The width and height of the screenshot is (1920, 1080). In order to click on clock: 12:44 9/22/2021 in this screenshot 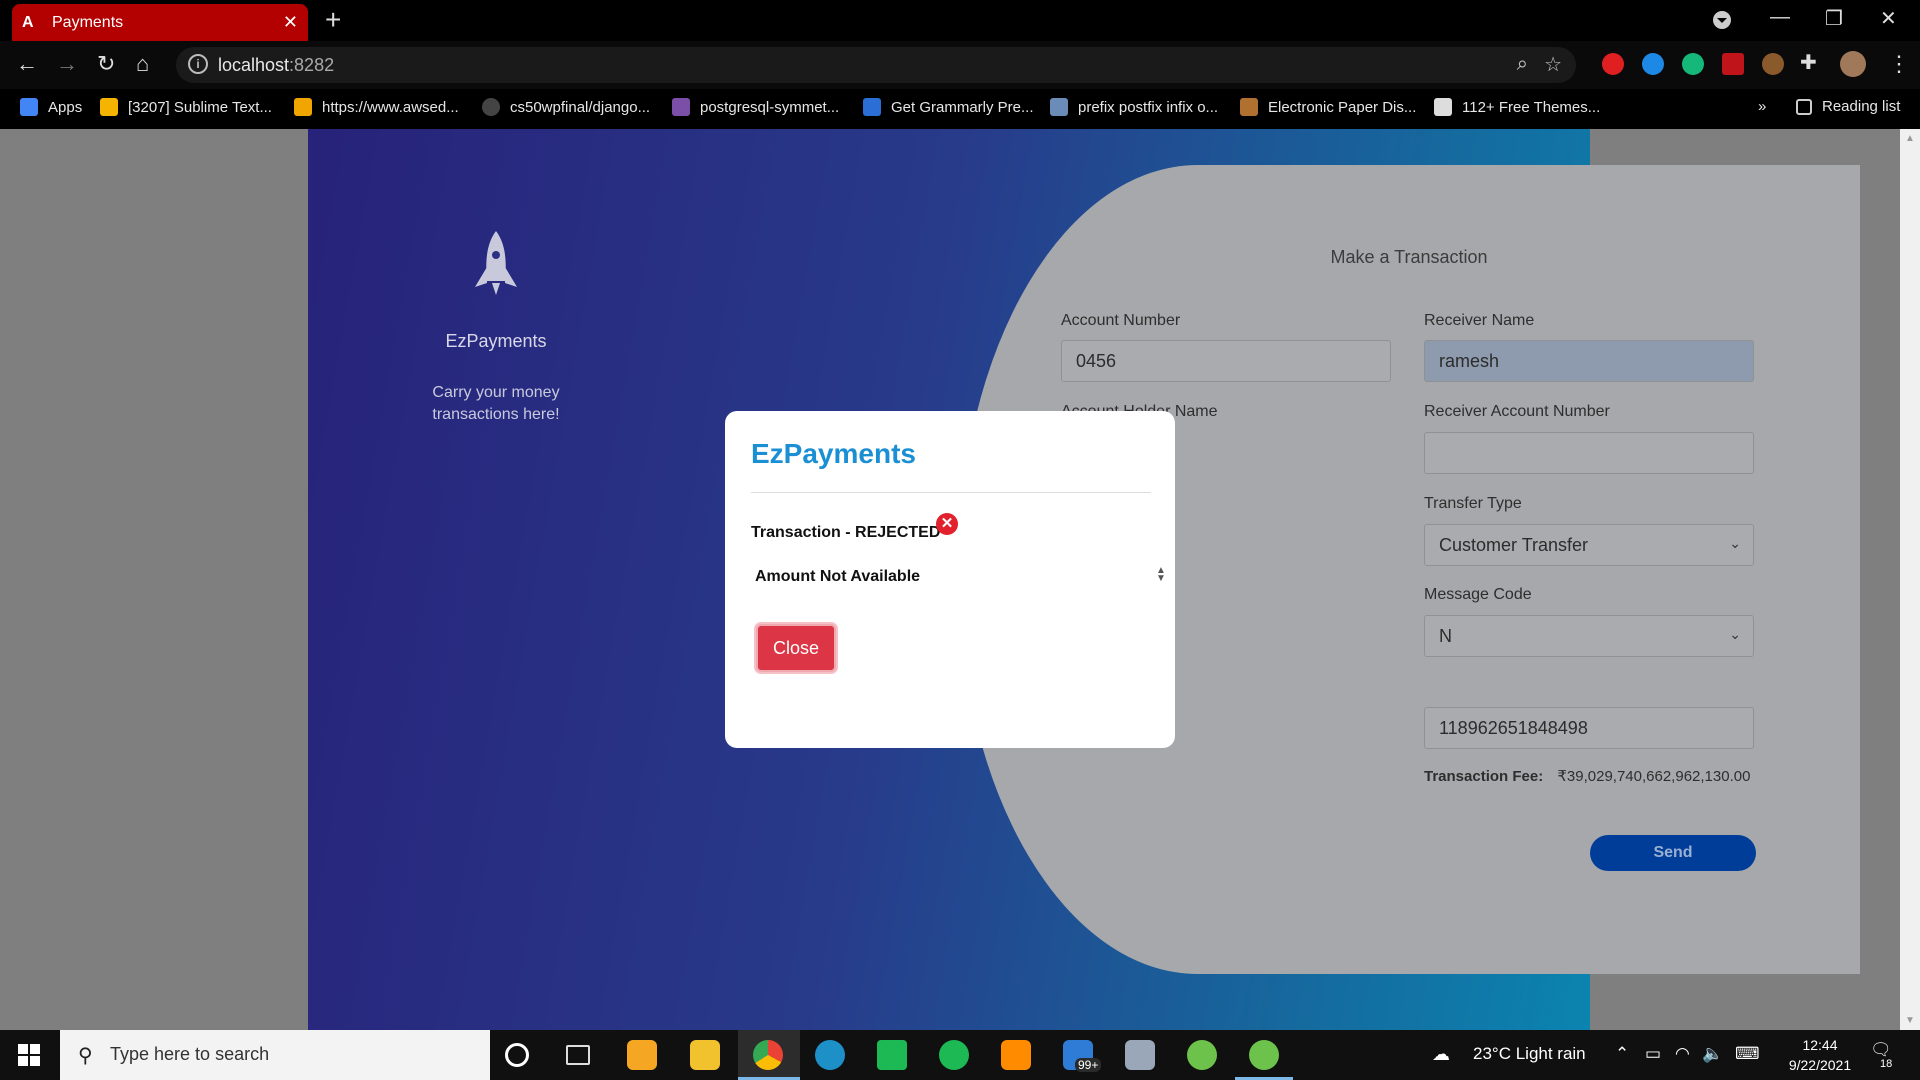, I will do `click(1820, 1055)`.